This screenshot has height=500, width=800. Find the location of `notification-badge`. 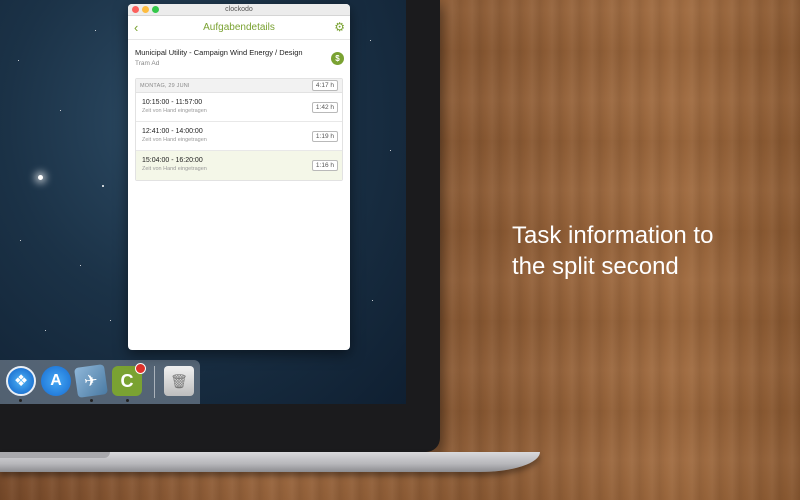

notification-badge is located at coordinates (140, 368).